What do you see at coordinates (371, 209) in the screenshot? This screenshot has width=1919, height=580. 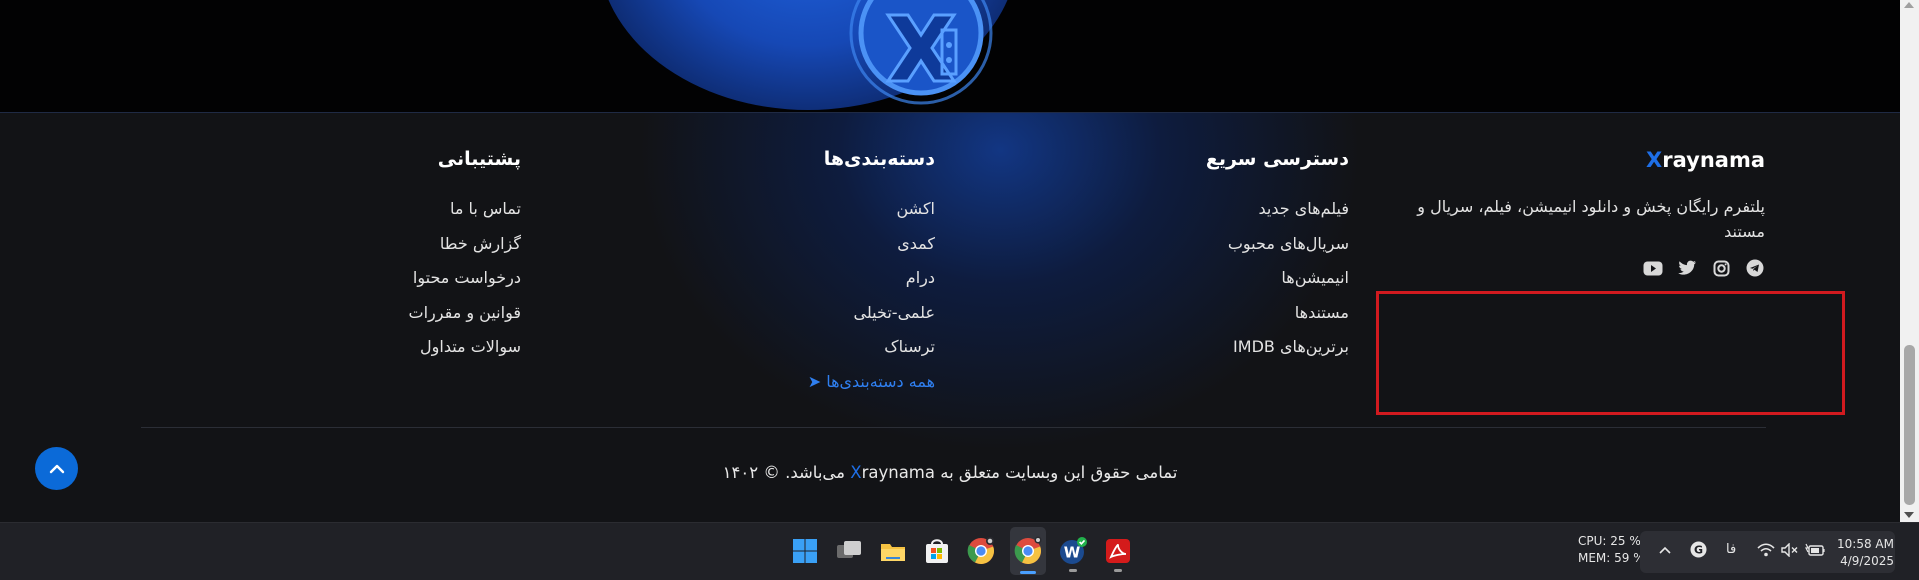 I see `support-link-contact: تماس با ما` at bounding box center [371, 209].